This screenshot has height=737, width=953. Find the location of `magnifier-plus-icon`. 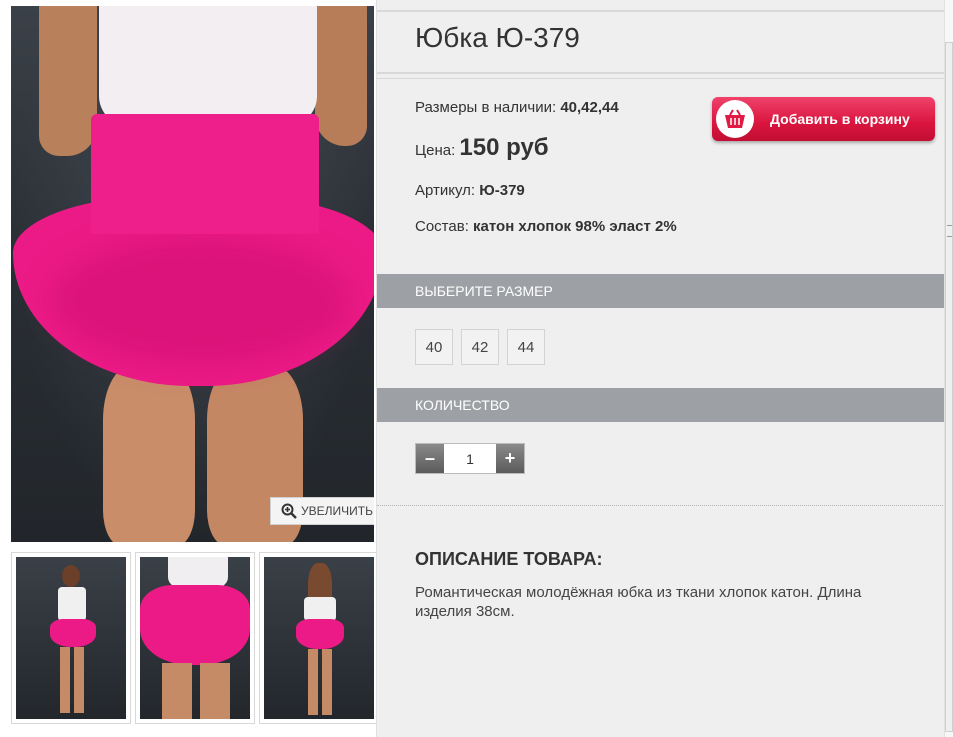

magnifier-plus-icon is located at coordinates (289, 511).